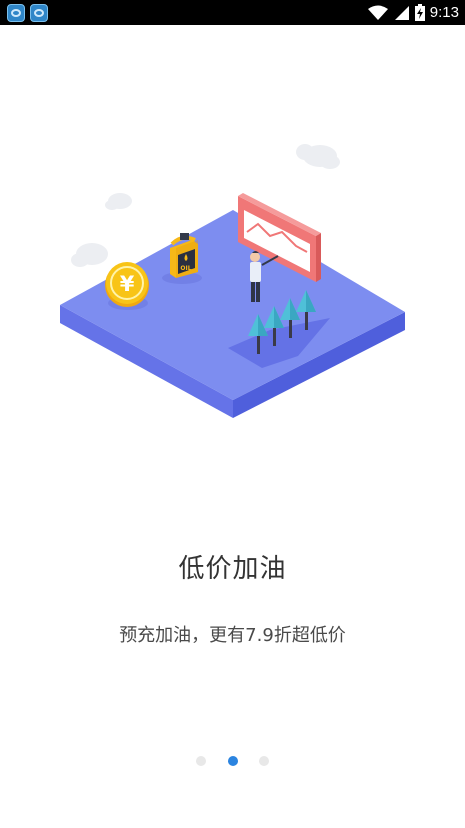 This screenshot has height=828, width=465. I want to click on page-indicator, so click(232, 762).